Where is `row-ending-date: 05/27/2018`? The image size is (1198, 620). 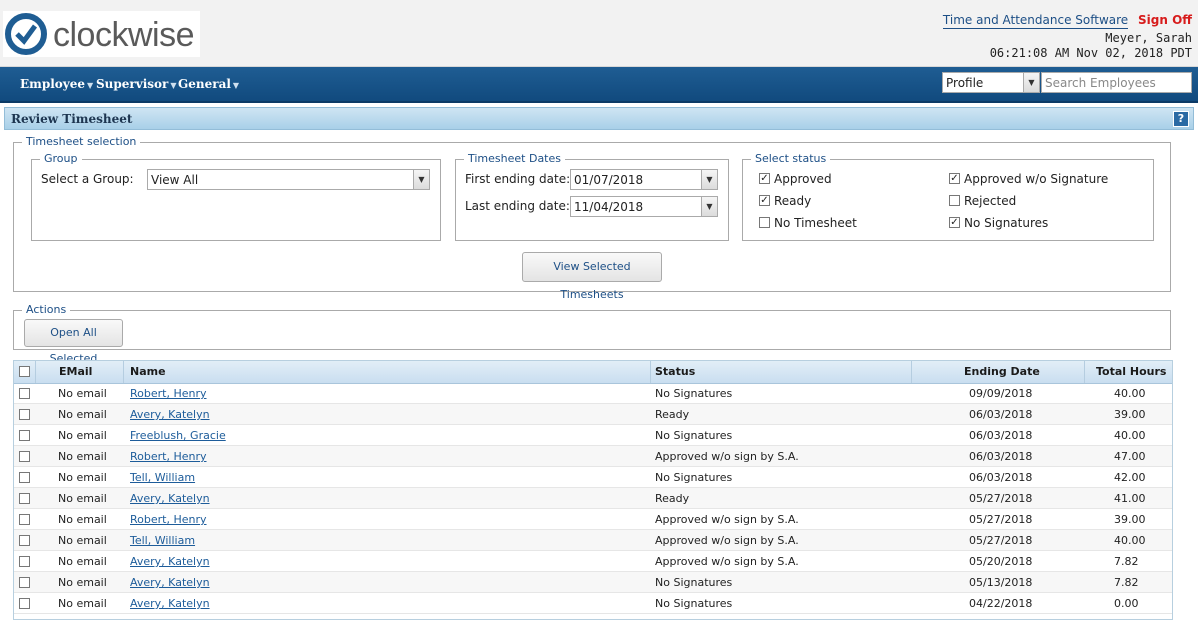 row-ending-date: 05/27/2018 is located at coordinates (1001, 540).